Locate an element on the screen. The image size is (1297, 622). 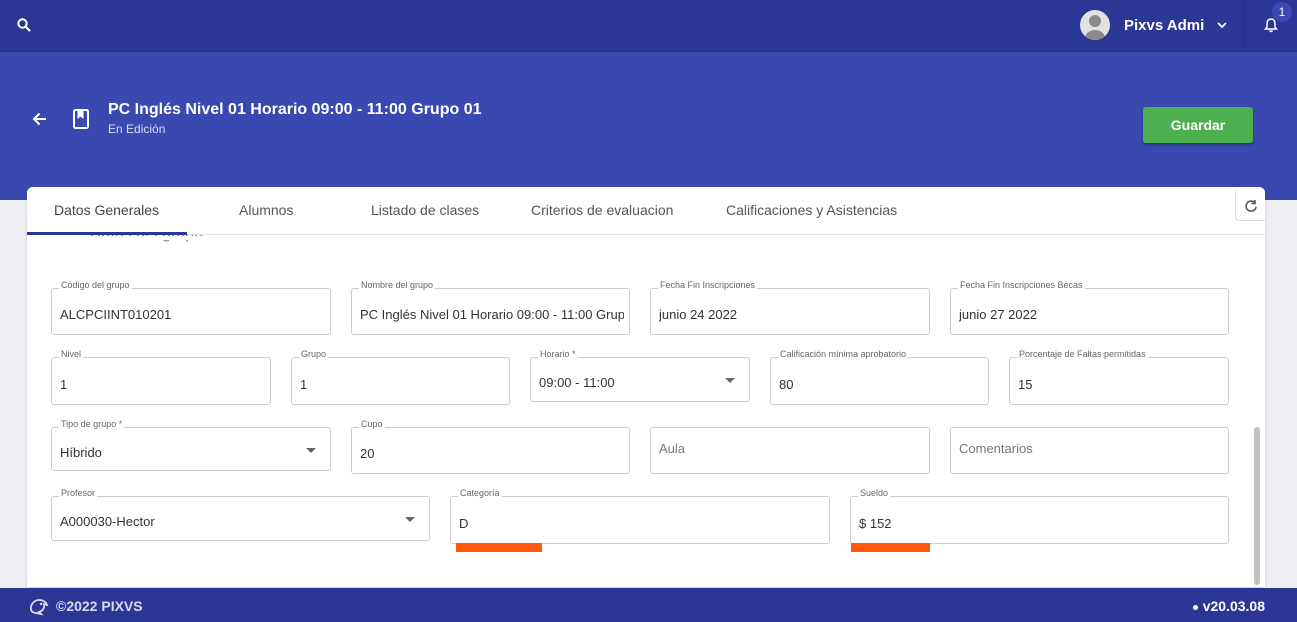
top-bar: Pixvs Admi 1 is located at coordinates (648, 26).